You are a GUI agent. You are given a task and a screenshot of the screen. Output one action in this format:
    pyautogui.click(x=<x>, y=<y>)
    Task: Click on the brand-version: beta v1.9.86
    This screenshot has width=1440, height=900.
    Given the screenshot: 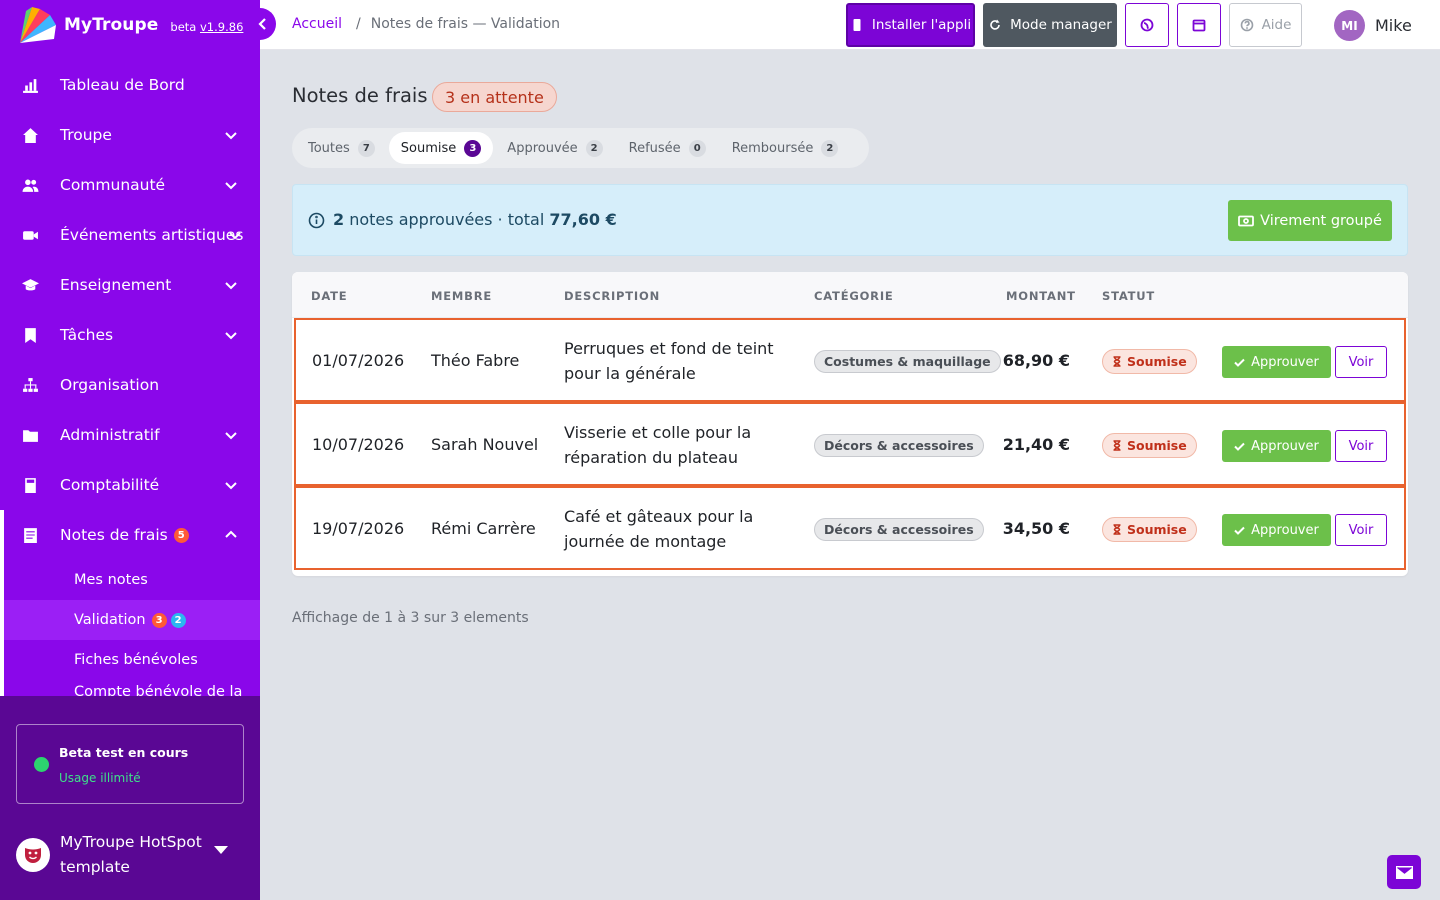 What is the action you would take?
    pyautogui.click(x=206, y=27)
    